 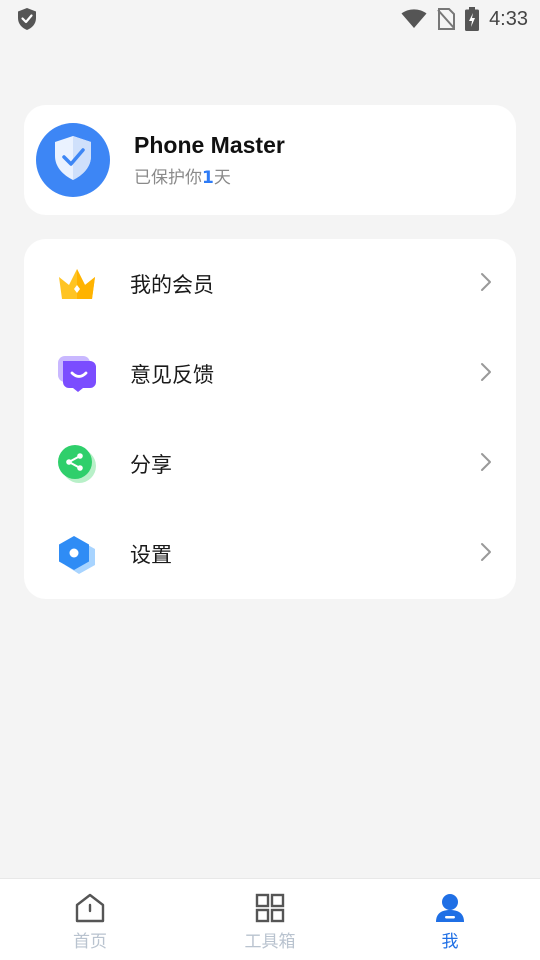 What do you see at coordinates (414, 19) in the screenshot?
I see `wifi-icon` at bounding box center [414, 19].